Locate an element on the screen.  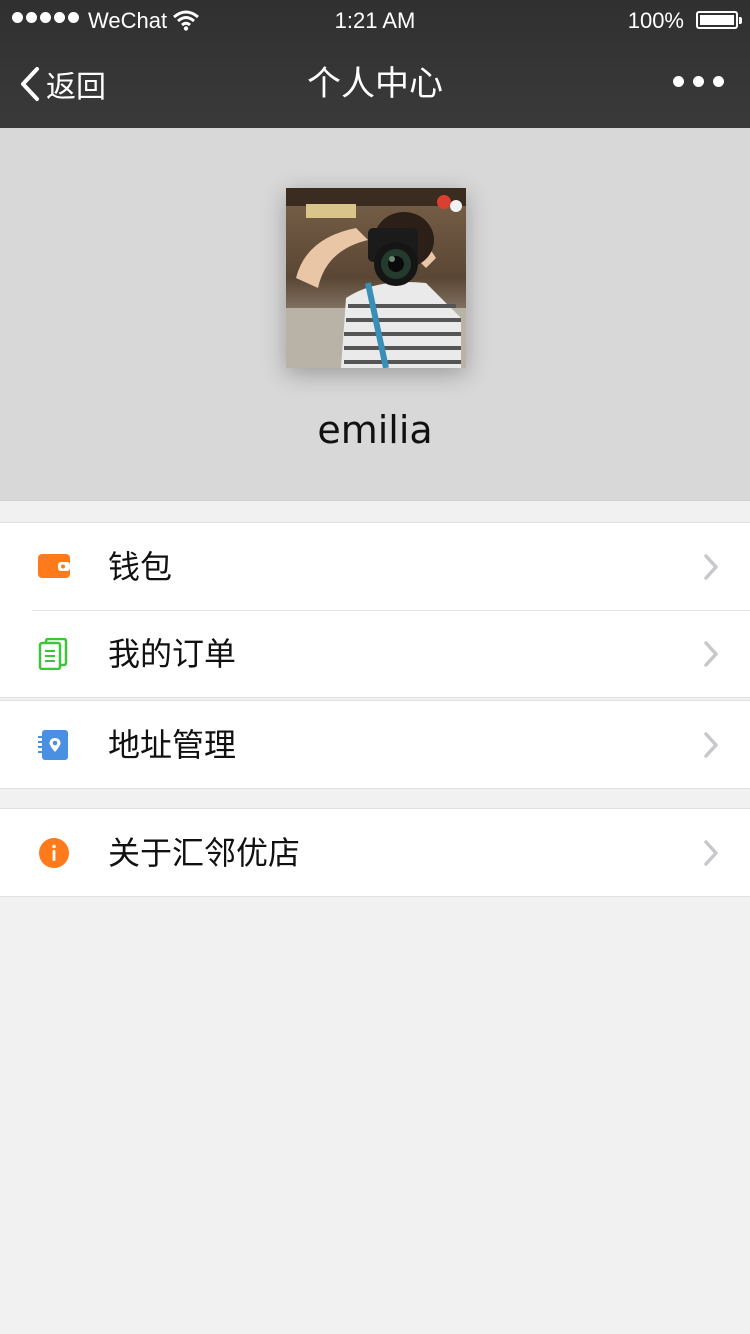
page-title: 个人中心 is located at coordinates (375, 84).